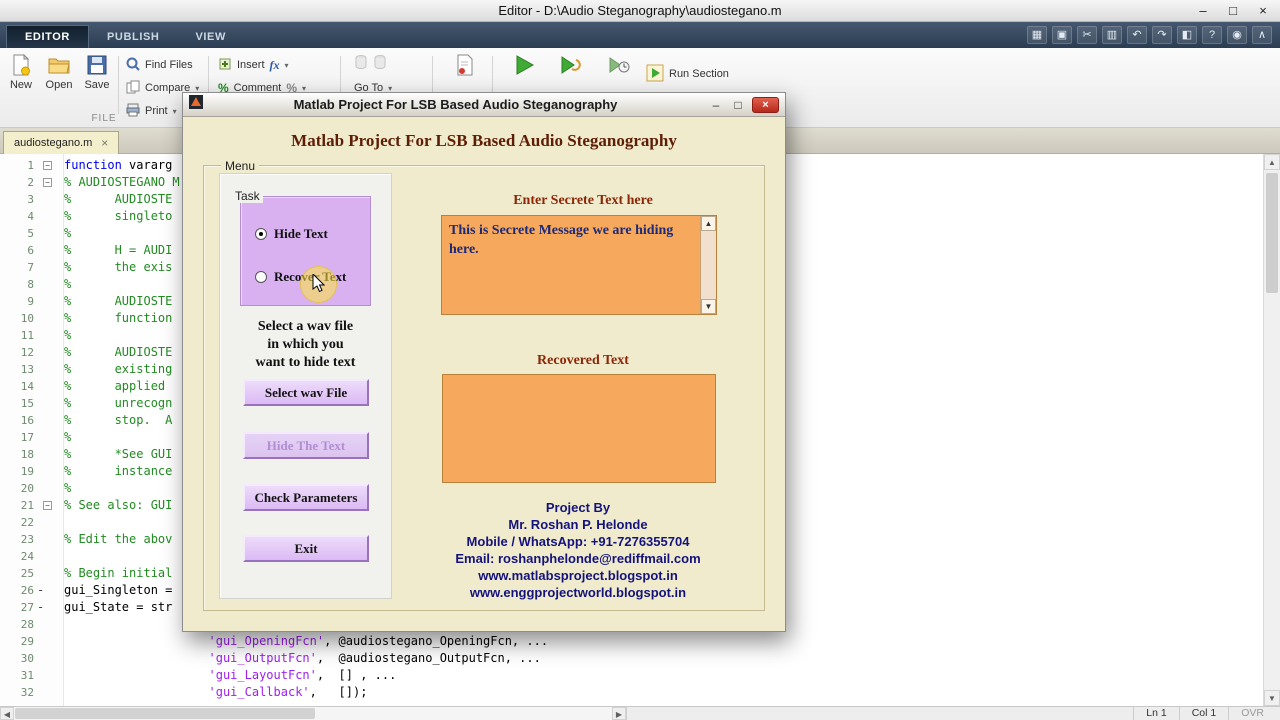 Image resolution: width=1280 pixels, height=720 pixels. I want to click on find-files-button: Find Files, so click(159, 65).